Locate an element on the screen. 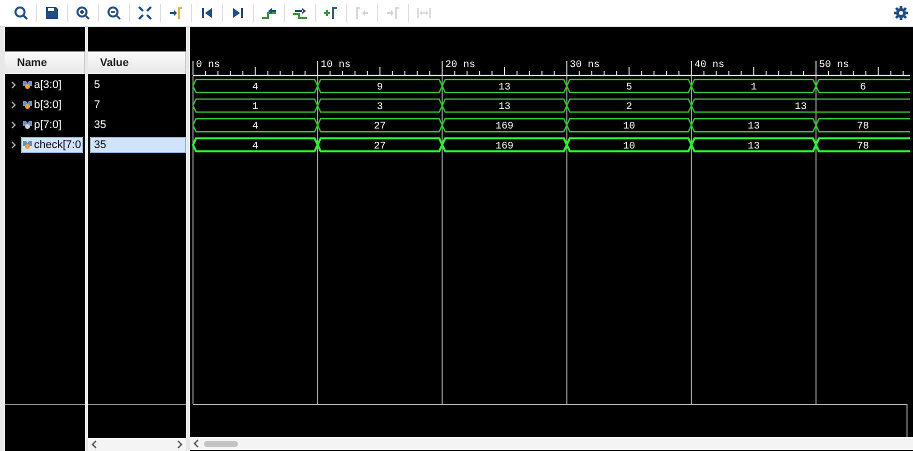  time-label: 40 ns is located at coordinates (709, 65).